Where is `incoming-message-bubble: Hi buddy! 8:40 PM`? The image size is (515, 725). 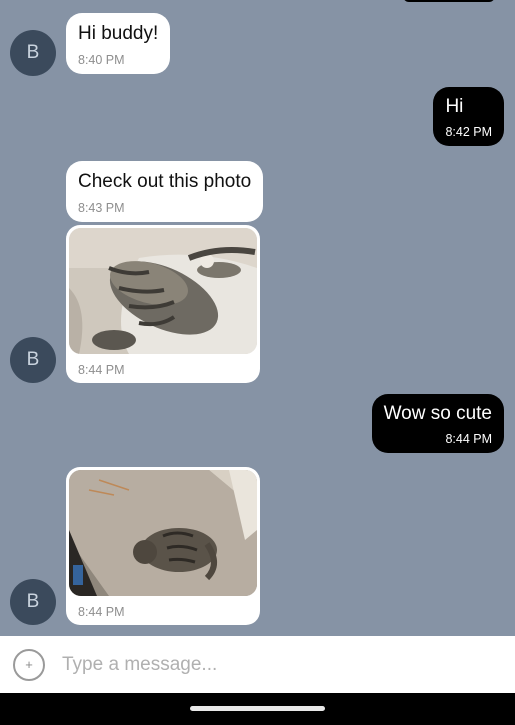 incoming-message-bubble: Hi buddy! 8:40 PM is located at coordinates (118, 43).